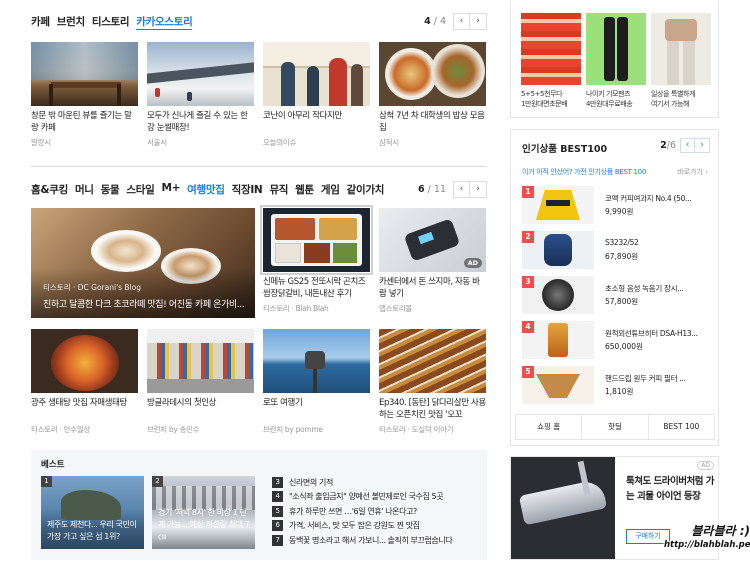 The height and width of the screenshot is (563, 750). Describe the element at coordinates (432, 122) in the screenshot. I see `card-title: 삼척 7년 차 대학생의 밥상 모음집` at that location.